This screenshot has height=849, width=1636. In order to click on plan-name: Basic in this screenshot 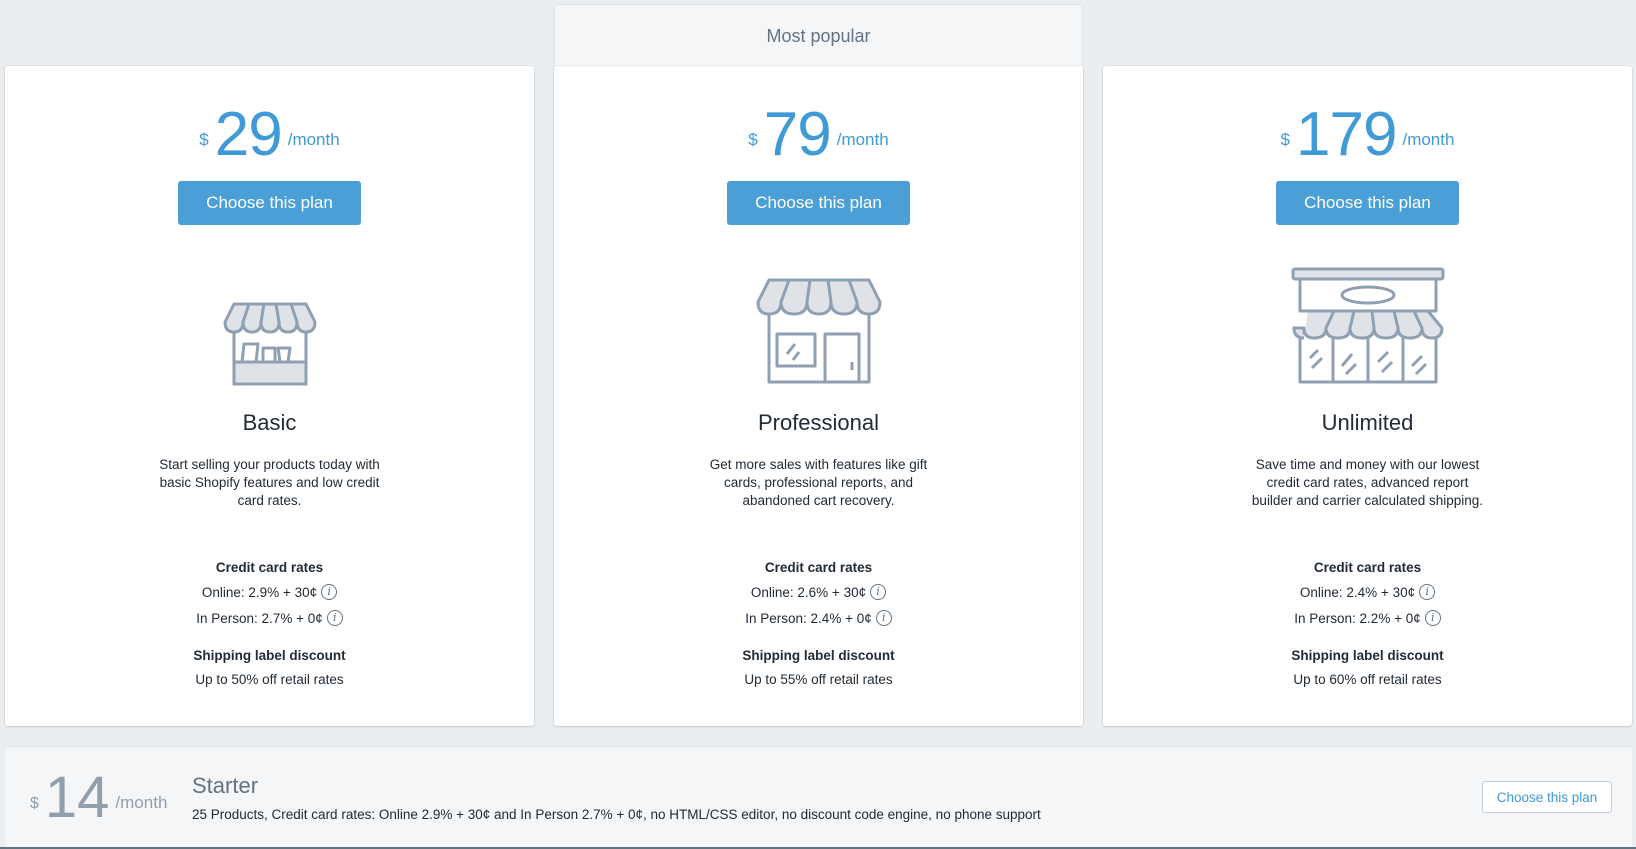, I will do `click(269, 422)`.